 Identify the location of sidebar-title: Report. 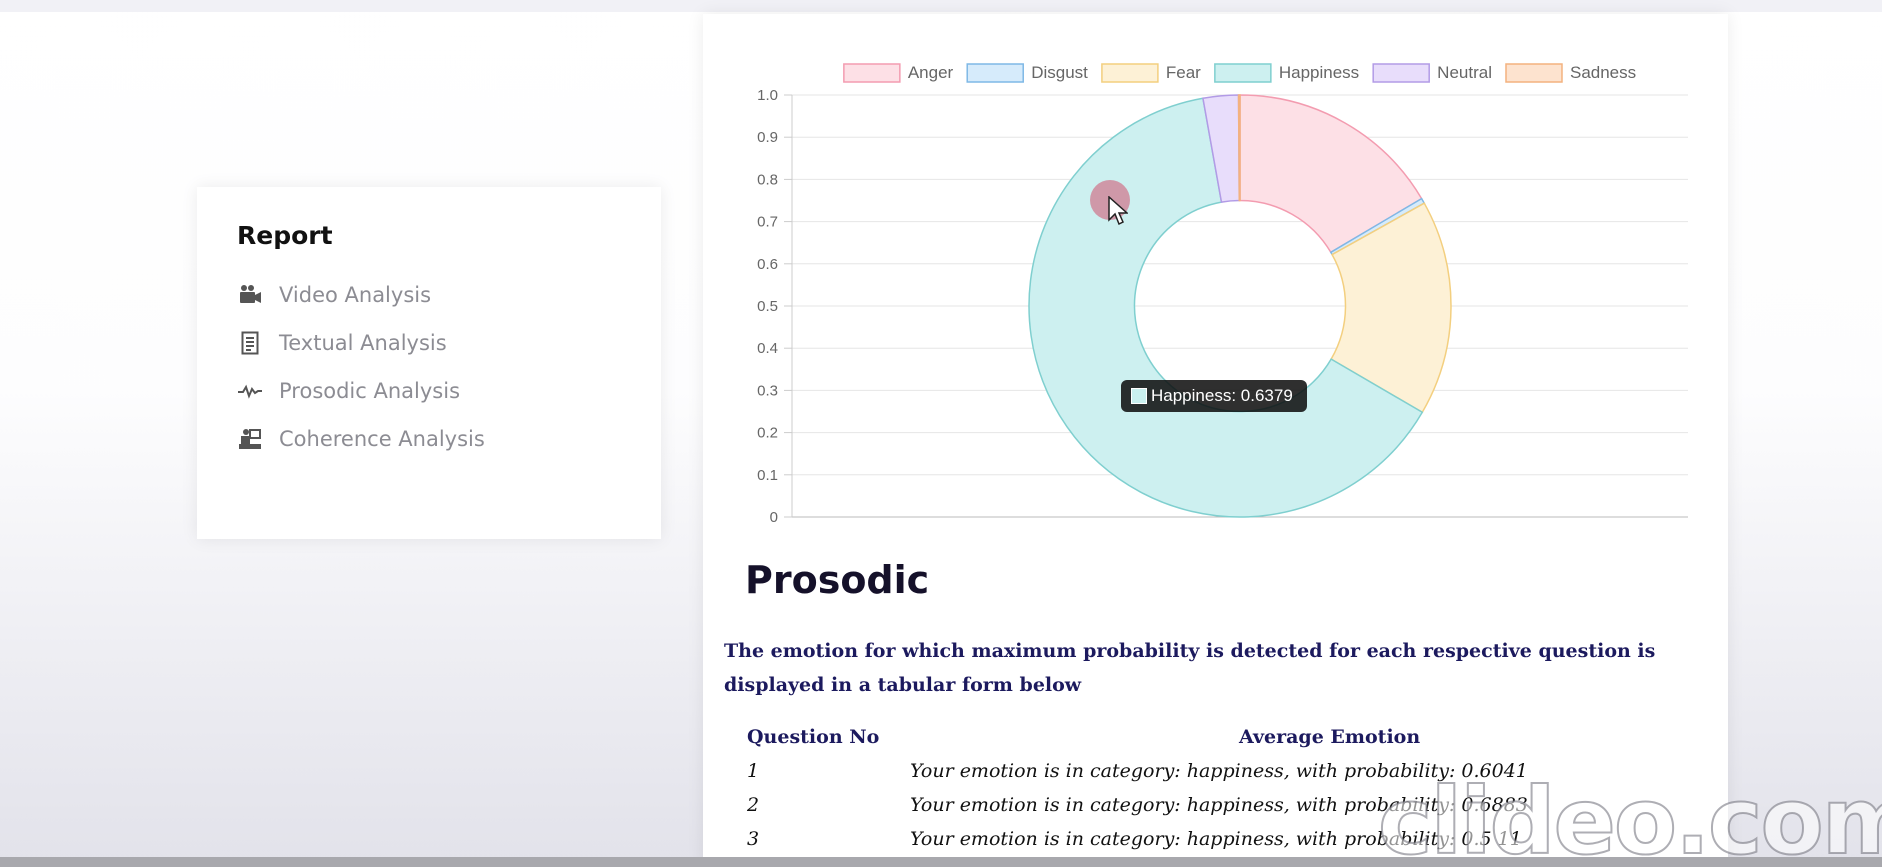
(285, 235).